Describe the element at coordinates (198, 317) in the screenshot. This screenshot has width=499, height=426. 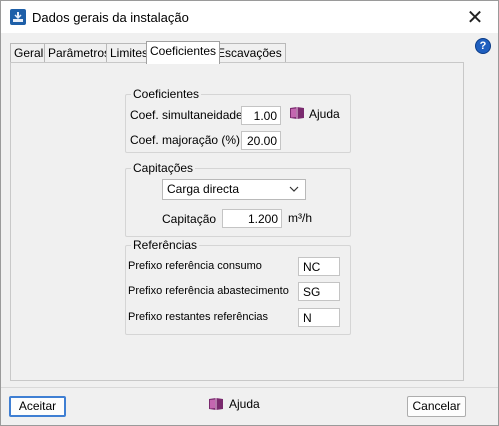
I see `prefix-restantes-label: Prefixo restantes referências` at that location.